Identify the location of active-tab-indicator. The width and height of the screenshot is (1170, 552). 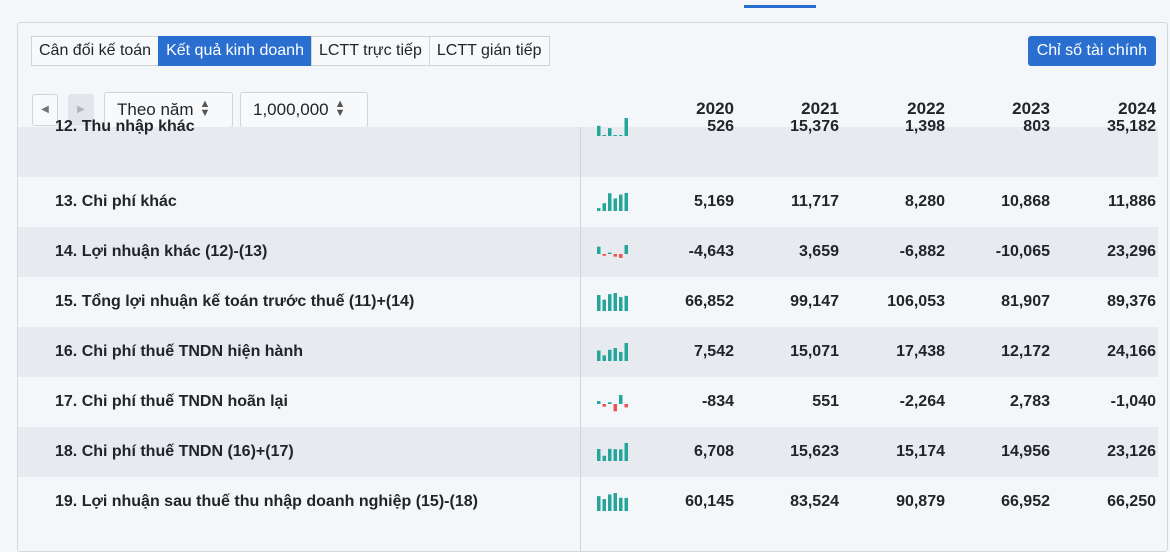
(780, 6).